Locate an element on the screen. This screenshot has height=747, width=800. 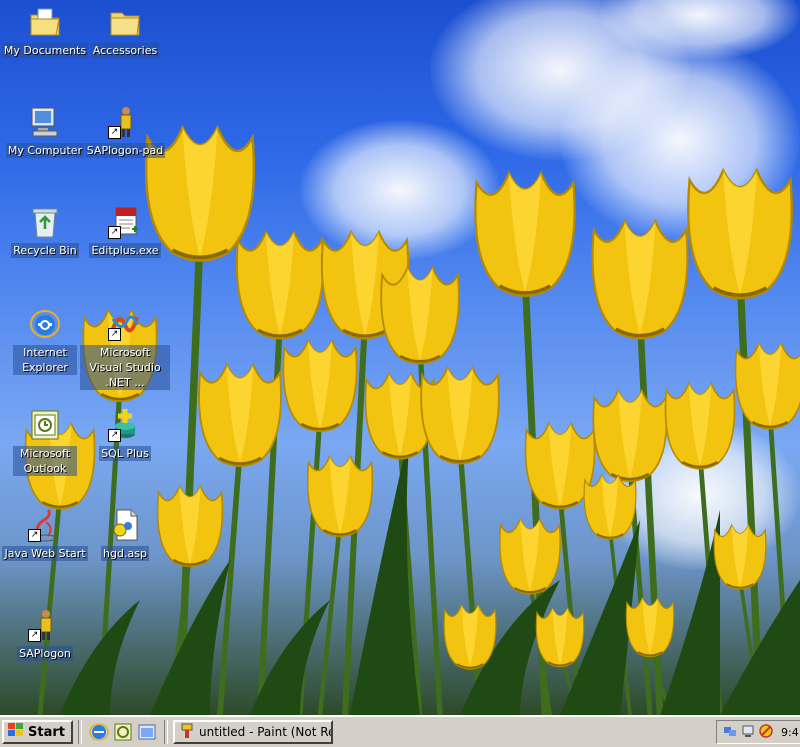
desktop-icon-saplogon-pad: ↗ SAPlogon-pad is located at coordinates (125, 131).